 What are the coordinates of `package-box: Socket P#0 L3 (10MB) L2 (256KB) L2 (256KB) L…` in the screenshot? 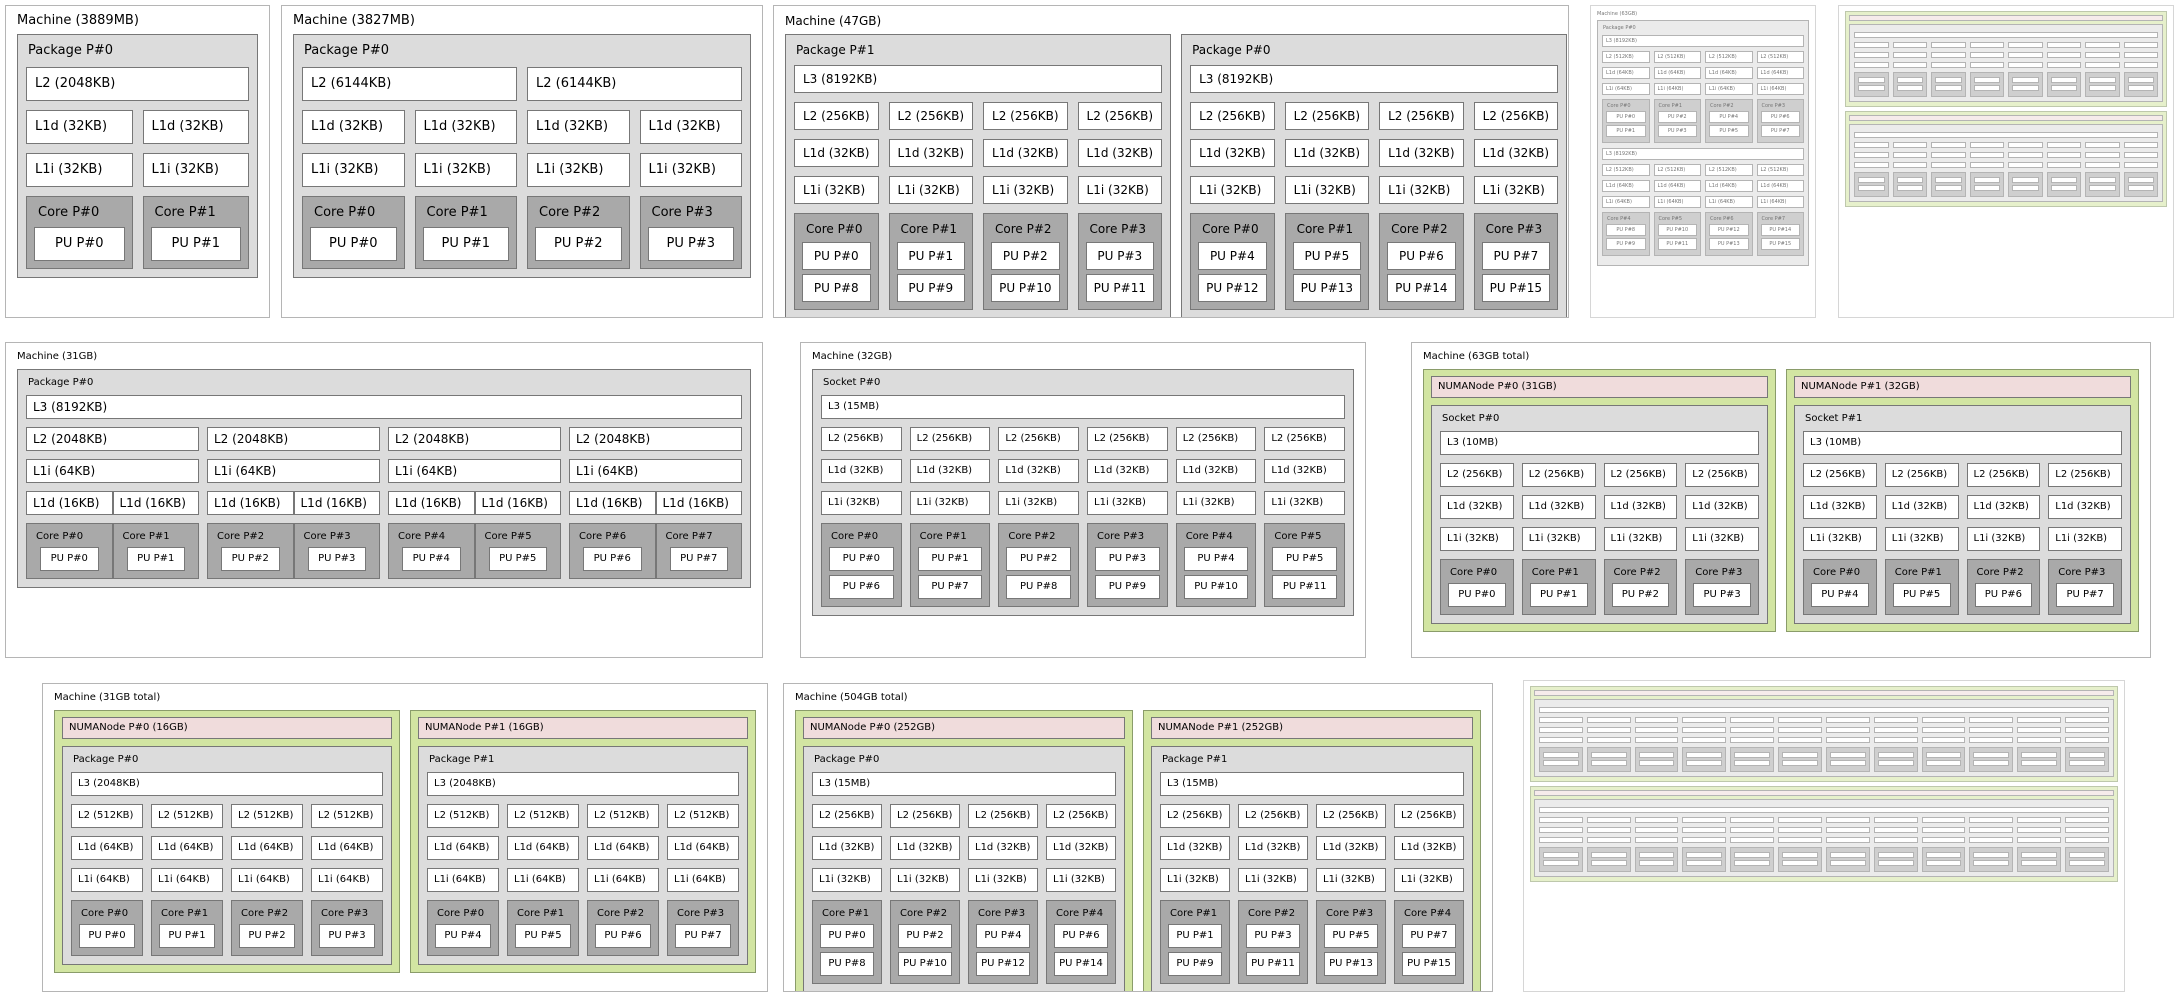 It's located at (1599, 514).